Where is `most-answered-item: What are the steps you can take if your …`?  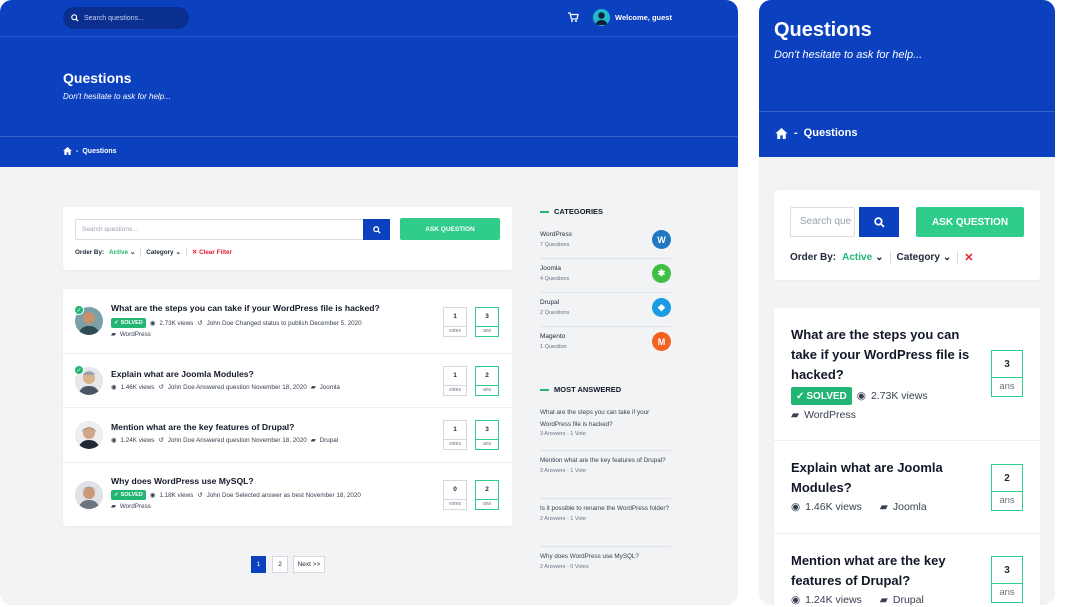 most-answered-item: What are the steps you can take if your … is located at coordinates (605, 429).